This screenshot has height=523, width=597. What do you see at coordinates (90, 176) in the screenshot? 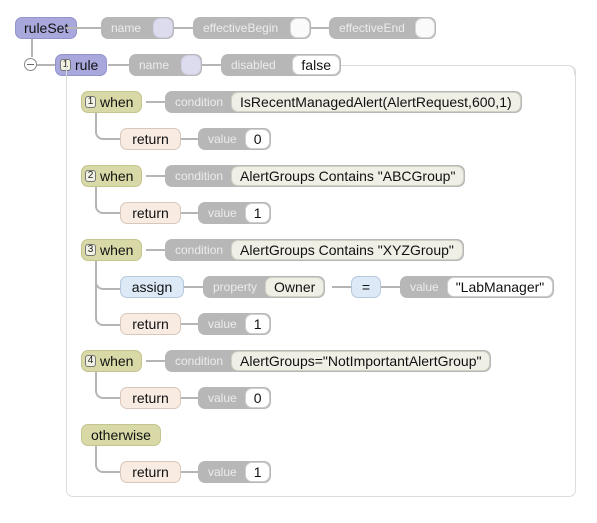
I see `when-index-badge: 2` at bounding box center [90, 176].